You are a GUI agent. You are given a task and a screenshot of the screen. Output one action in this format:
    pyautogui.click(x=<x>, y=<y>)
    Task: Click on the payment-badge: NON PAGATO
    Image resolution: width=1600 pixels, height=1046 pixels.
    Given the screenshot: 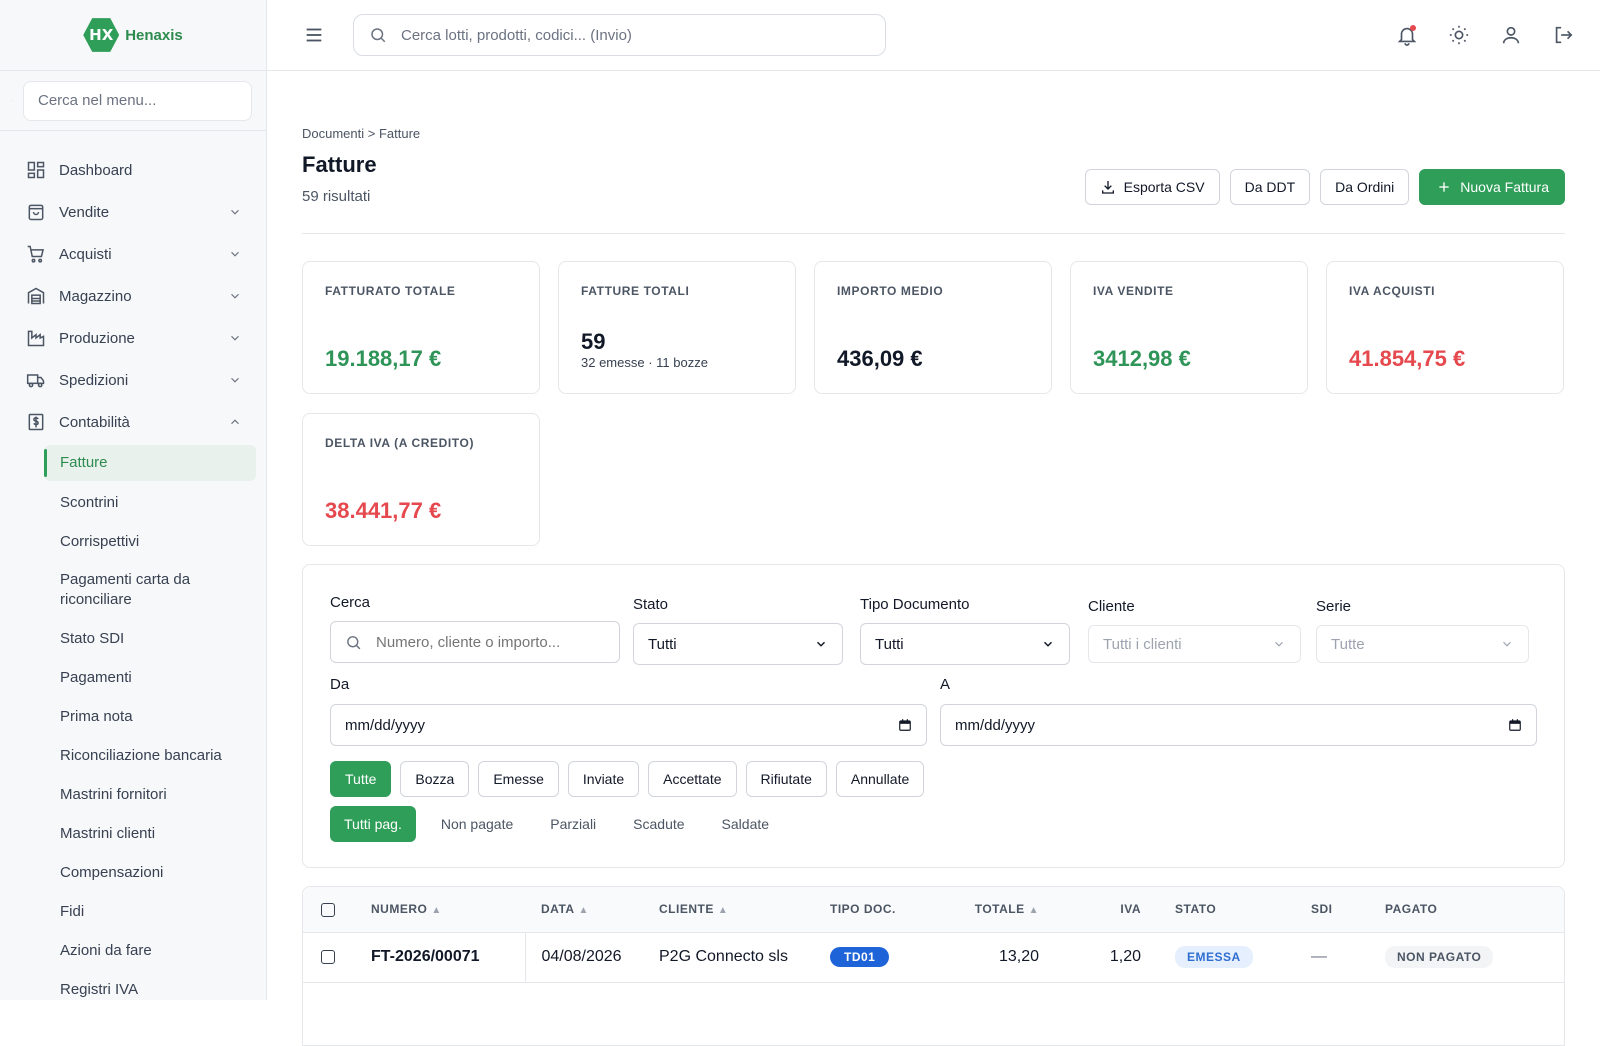 What is the action you would take?
    pyautogui.click(x=1439, y=957)
    